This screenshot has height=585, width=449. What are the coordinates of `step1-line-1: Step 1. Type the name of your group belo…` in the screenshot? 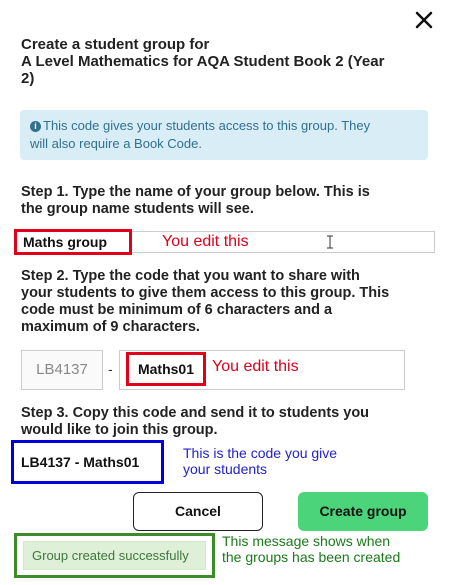 It's located at (195, 192).